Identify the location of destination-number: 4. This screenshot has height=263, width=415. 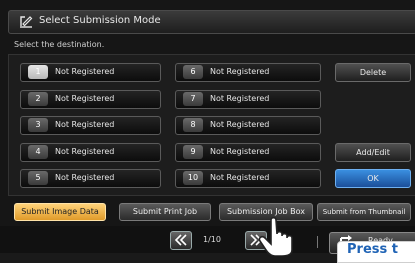
(38, 152).